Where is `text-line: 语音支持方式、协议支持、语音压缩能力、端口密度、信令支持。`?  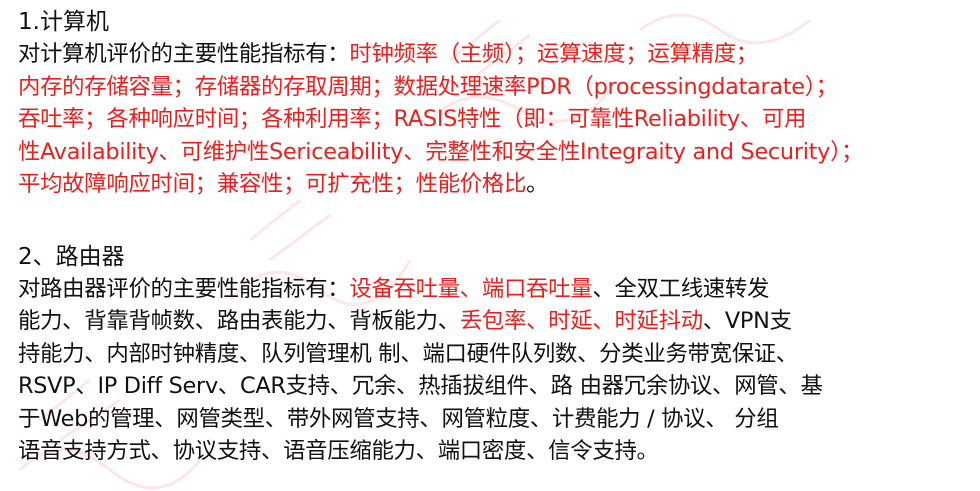 text-line: 语音支持方式、协议支持、语音压缩能力、端口密度、信令支持。 is located at coordinates (493, 451).